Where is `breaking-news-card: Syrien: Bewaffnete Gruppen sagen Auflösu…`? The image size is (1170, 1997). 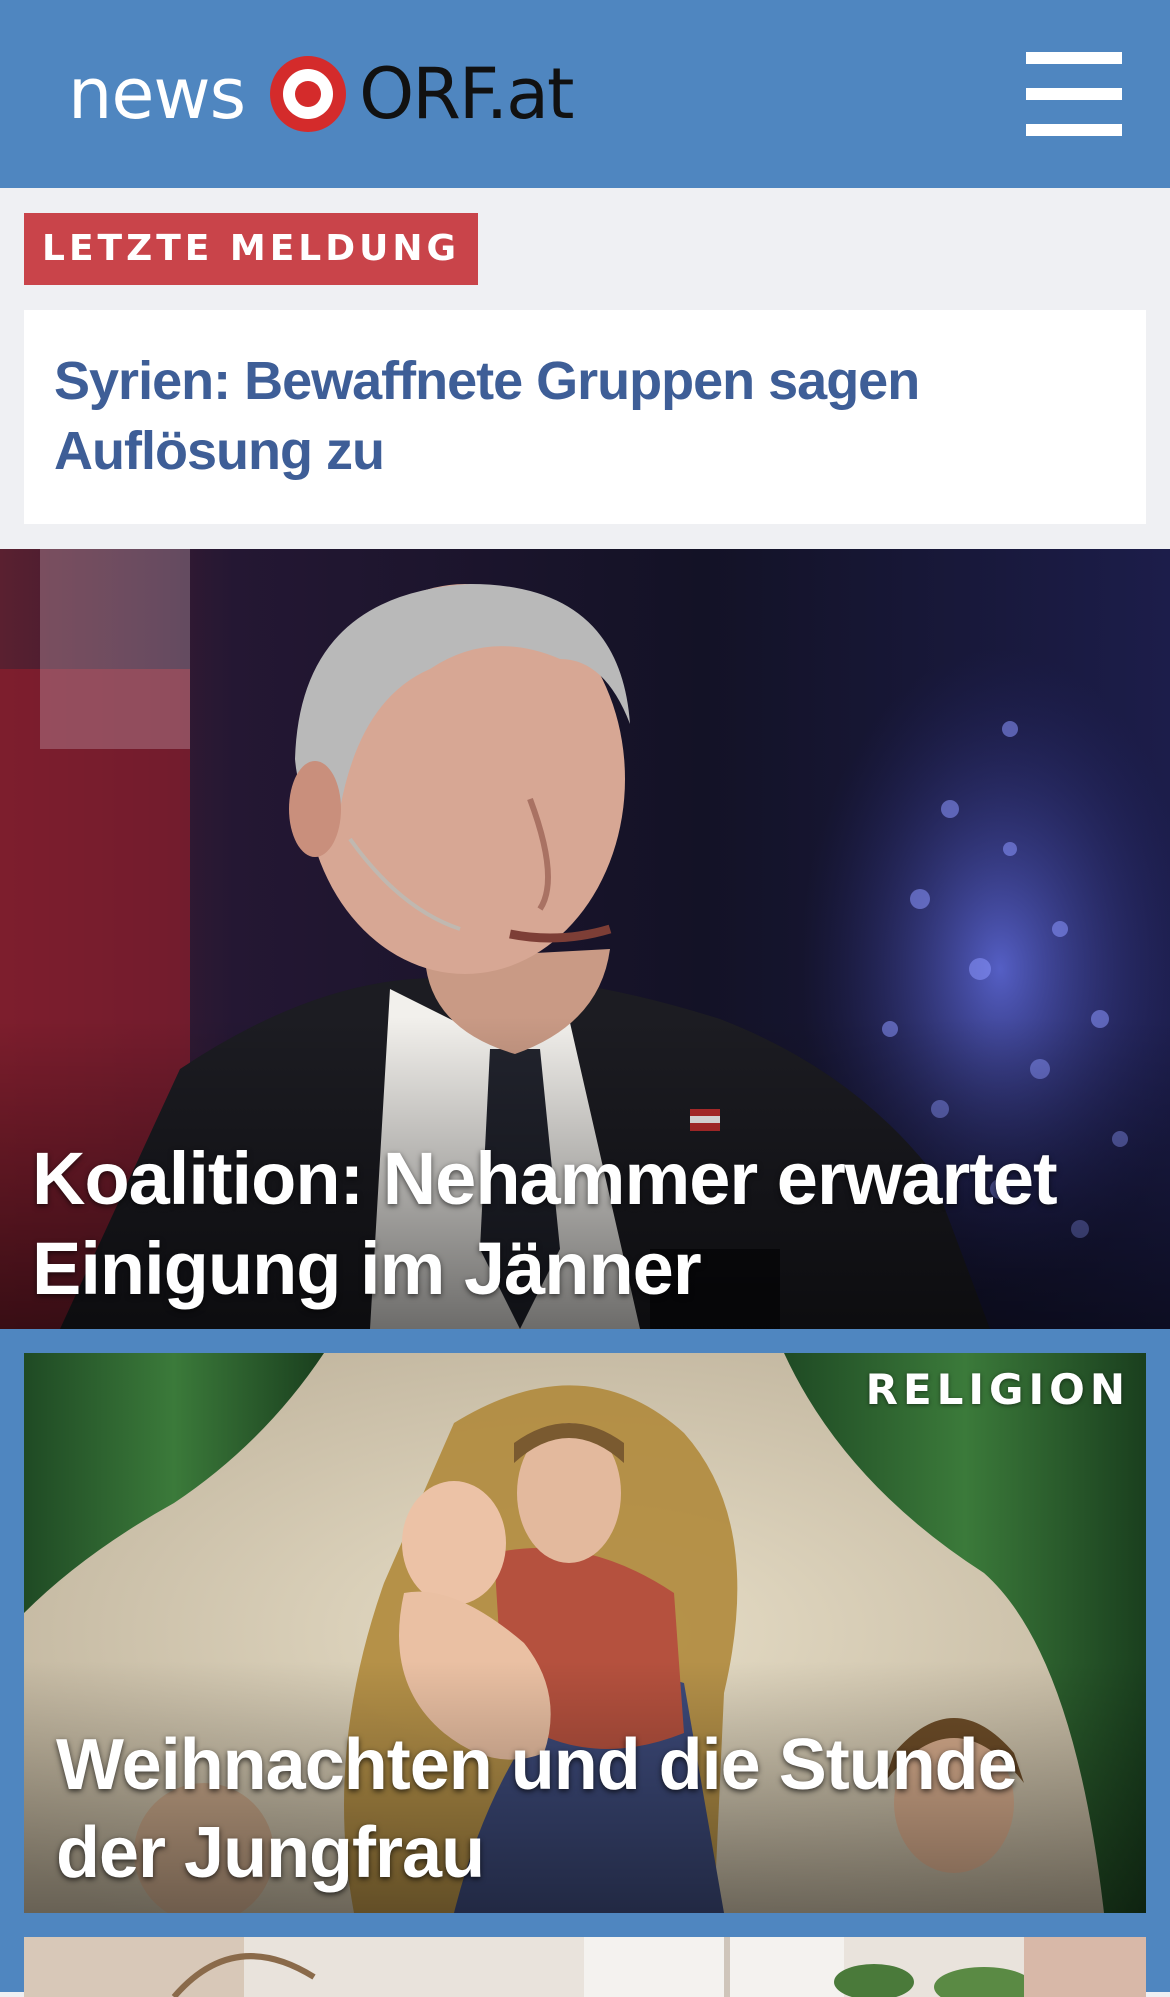
breaking-news-card: Syrien: Bewaffnete Gruppen sagen Auflösu… is located at coordinates (585, 417).